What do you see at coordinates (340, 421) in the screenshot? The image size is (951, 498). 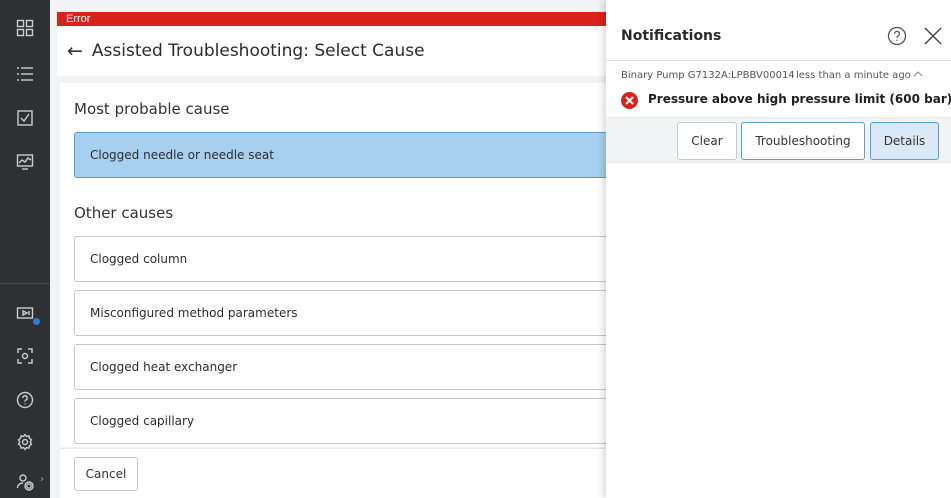 I see `cause-option: Clogged capillary` at bounding box center [340, 421].